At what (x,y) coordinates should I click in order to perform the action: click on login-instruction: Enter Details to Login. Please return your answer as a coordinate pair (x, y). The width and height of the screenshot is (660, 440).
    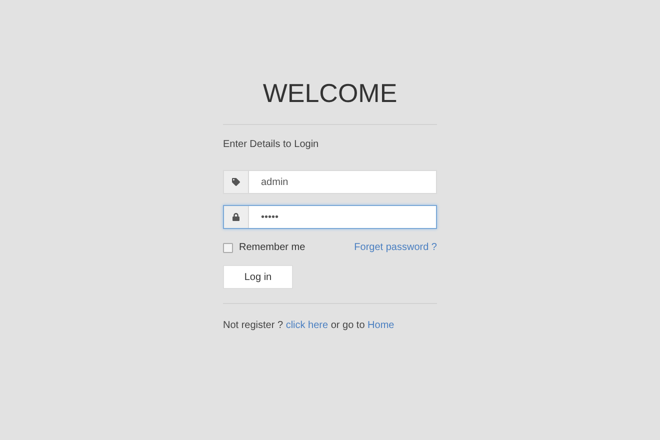
    Looking at the image, I should click on (271, 144).